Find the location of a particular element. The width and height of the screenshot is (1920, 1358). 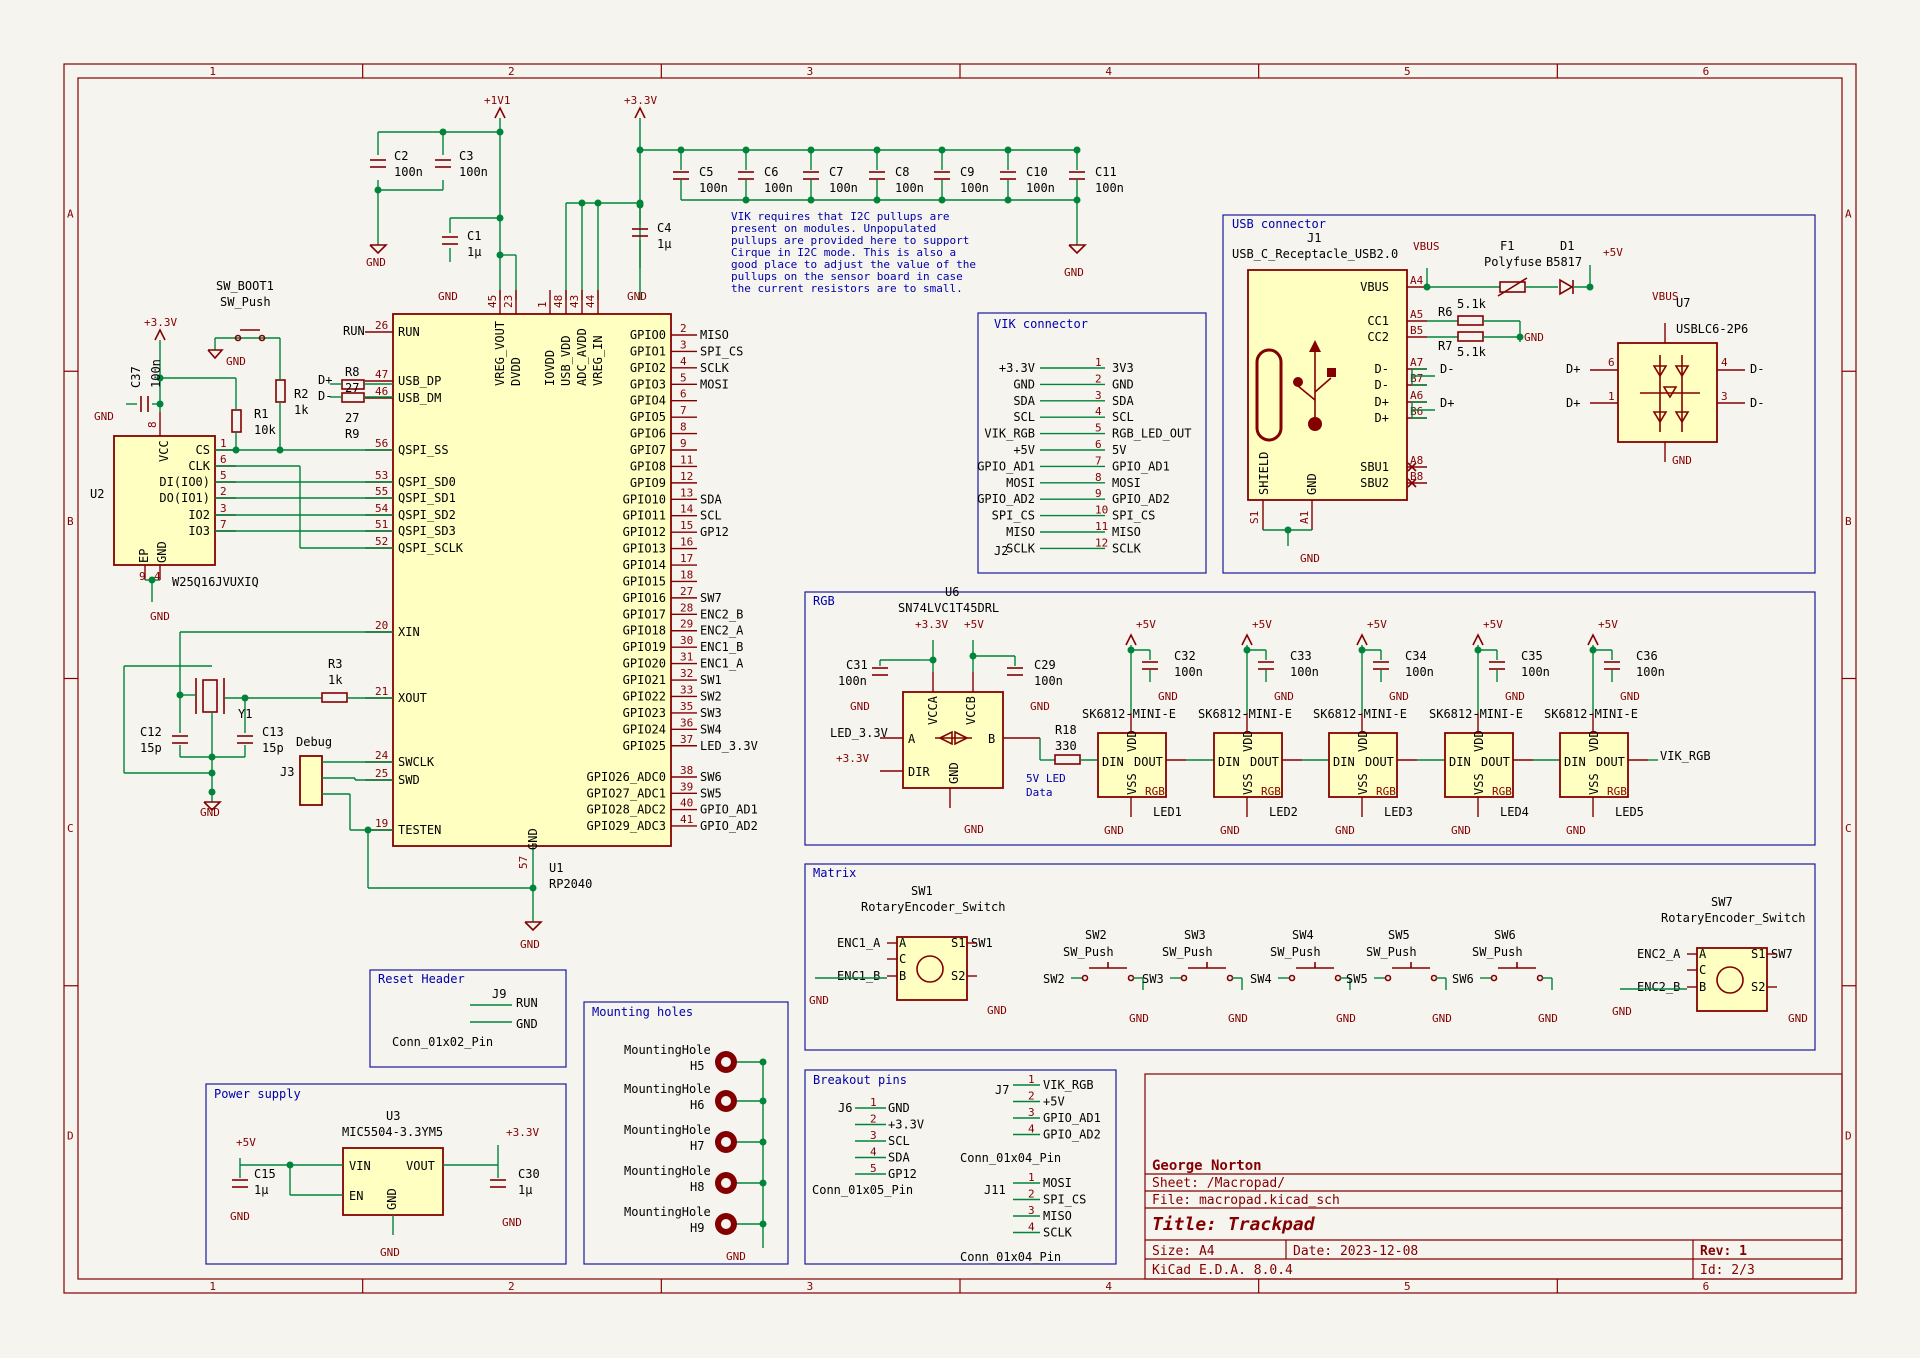

tb-tool: KiCad E.D.A. 8.0.4 is located at coordinates (1222, 1270).